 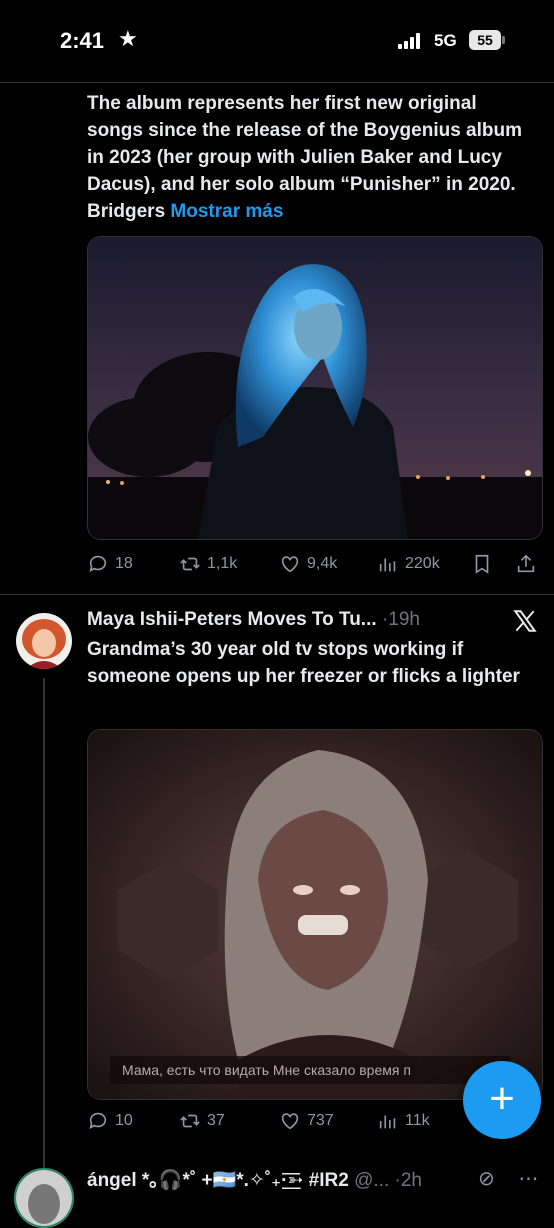 I want to click on battery-level: 55, so click(x=485, y=40).